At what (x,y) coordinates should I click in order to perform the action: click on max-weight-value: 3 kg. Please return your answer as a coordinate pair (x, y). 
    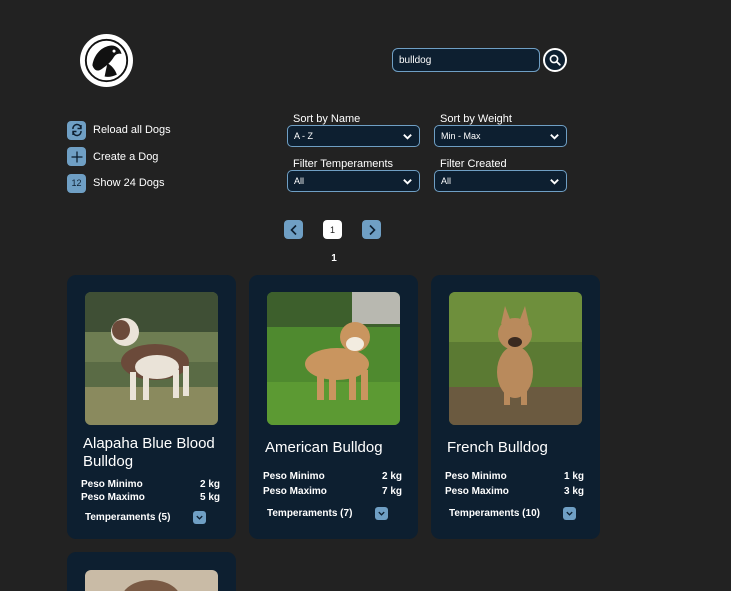
    Looking at the image, I should click on (573, 491).